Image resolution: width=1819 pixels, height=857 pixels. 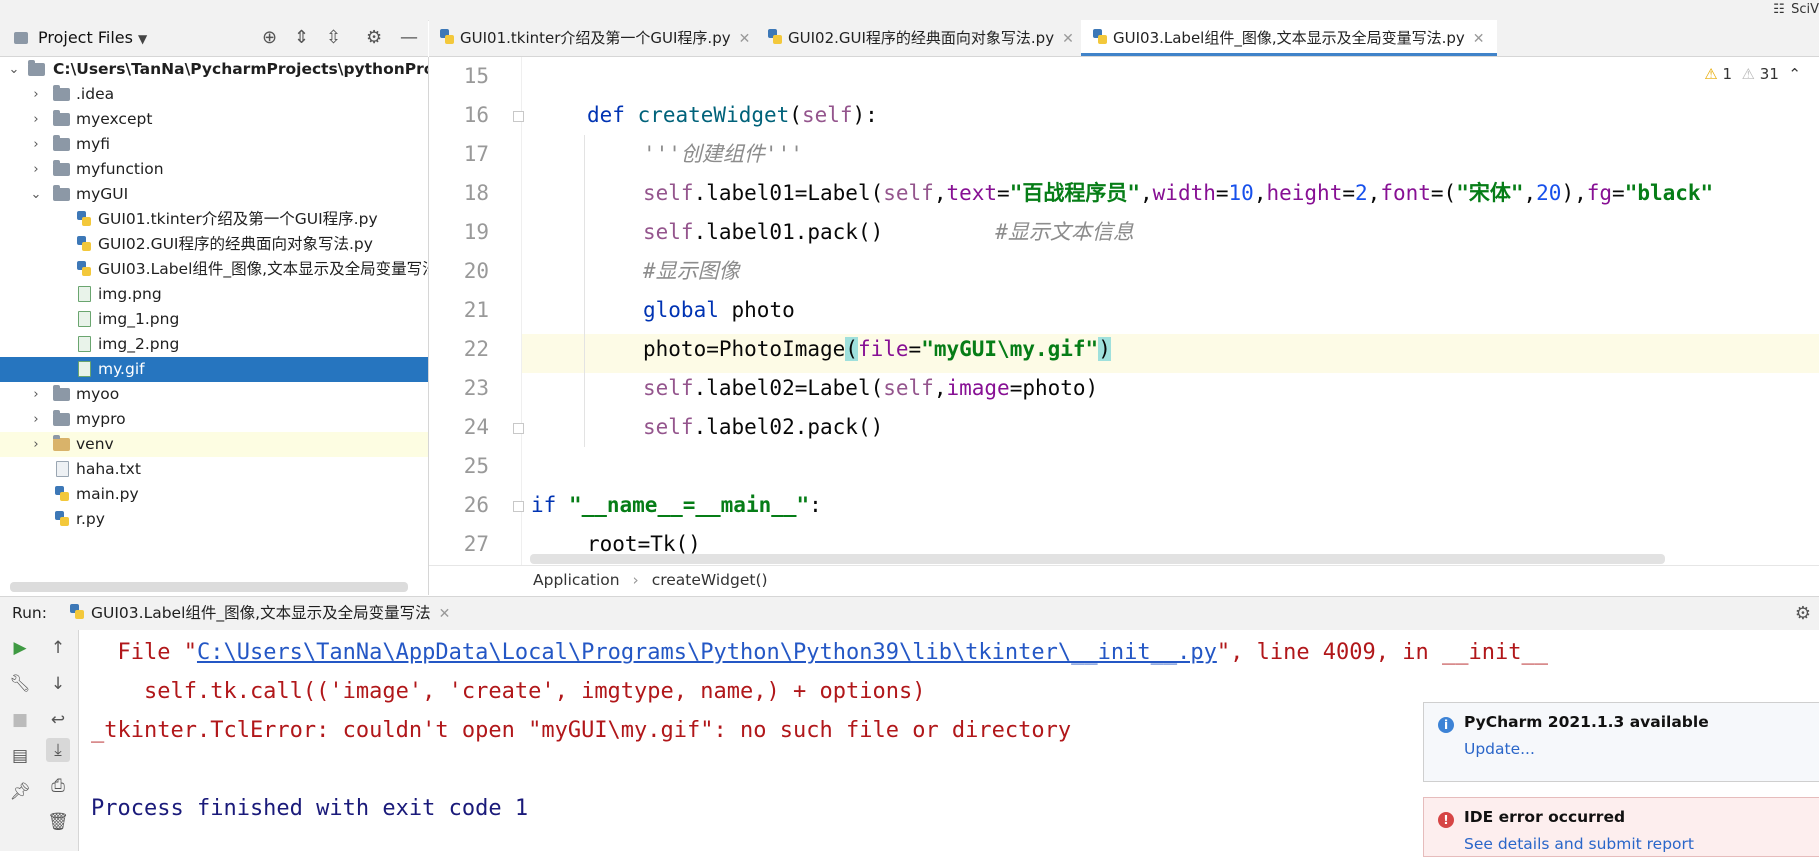 What do you see at coordinates (710, 580) in the screenshot?
I see `breadcrumb-item-createwidget: createWidget()` at bounding box center [710, 580].